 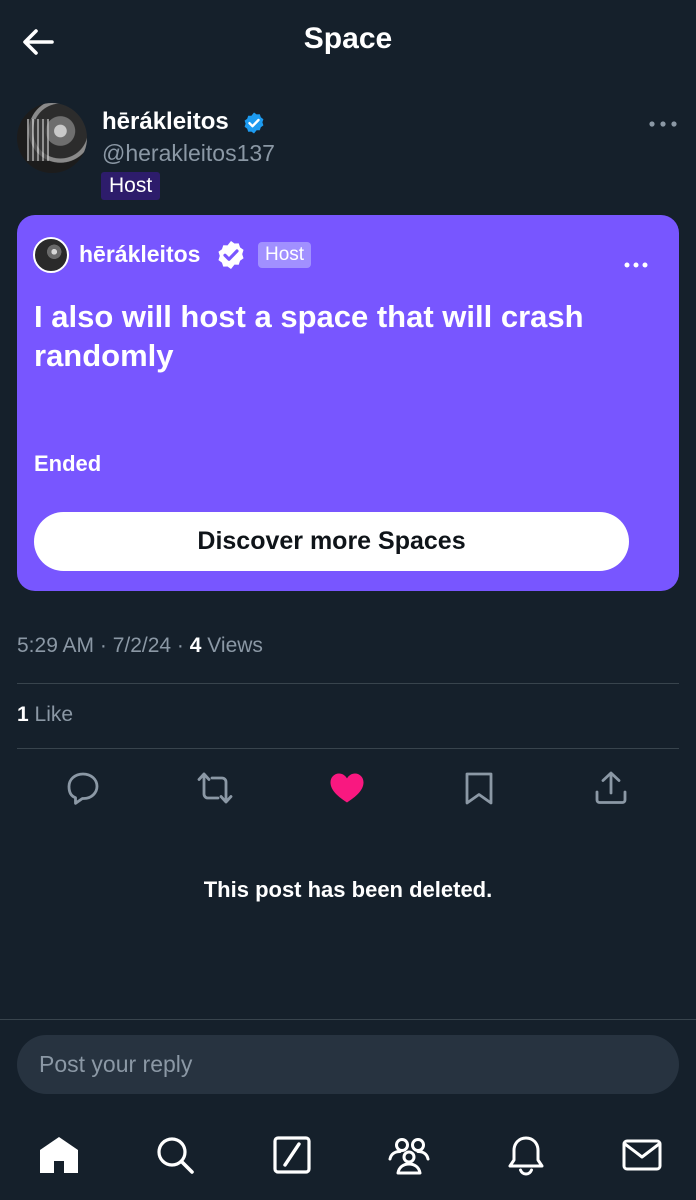 What do you see at coordinates (348, 1064) in the screenshot?
I see `reply-input` at bounding box center [348, 1064].